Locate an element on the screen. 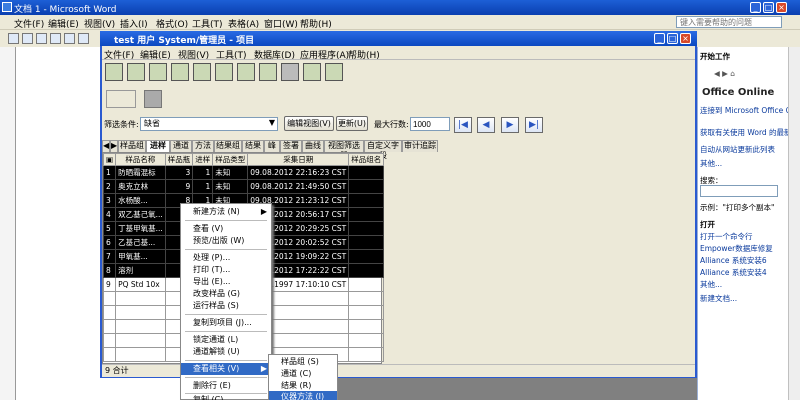  cm-delete-row: 删除行 (E) is located at coordinates (226, 386).